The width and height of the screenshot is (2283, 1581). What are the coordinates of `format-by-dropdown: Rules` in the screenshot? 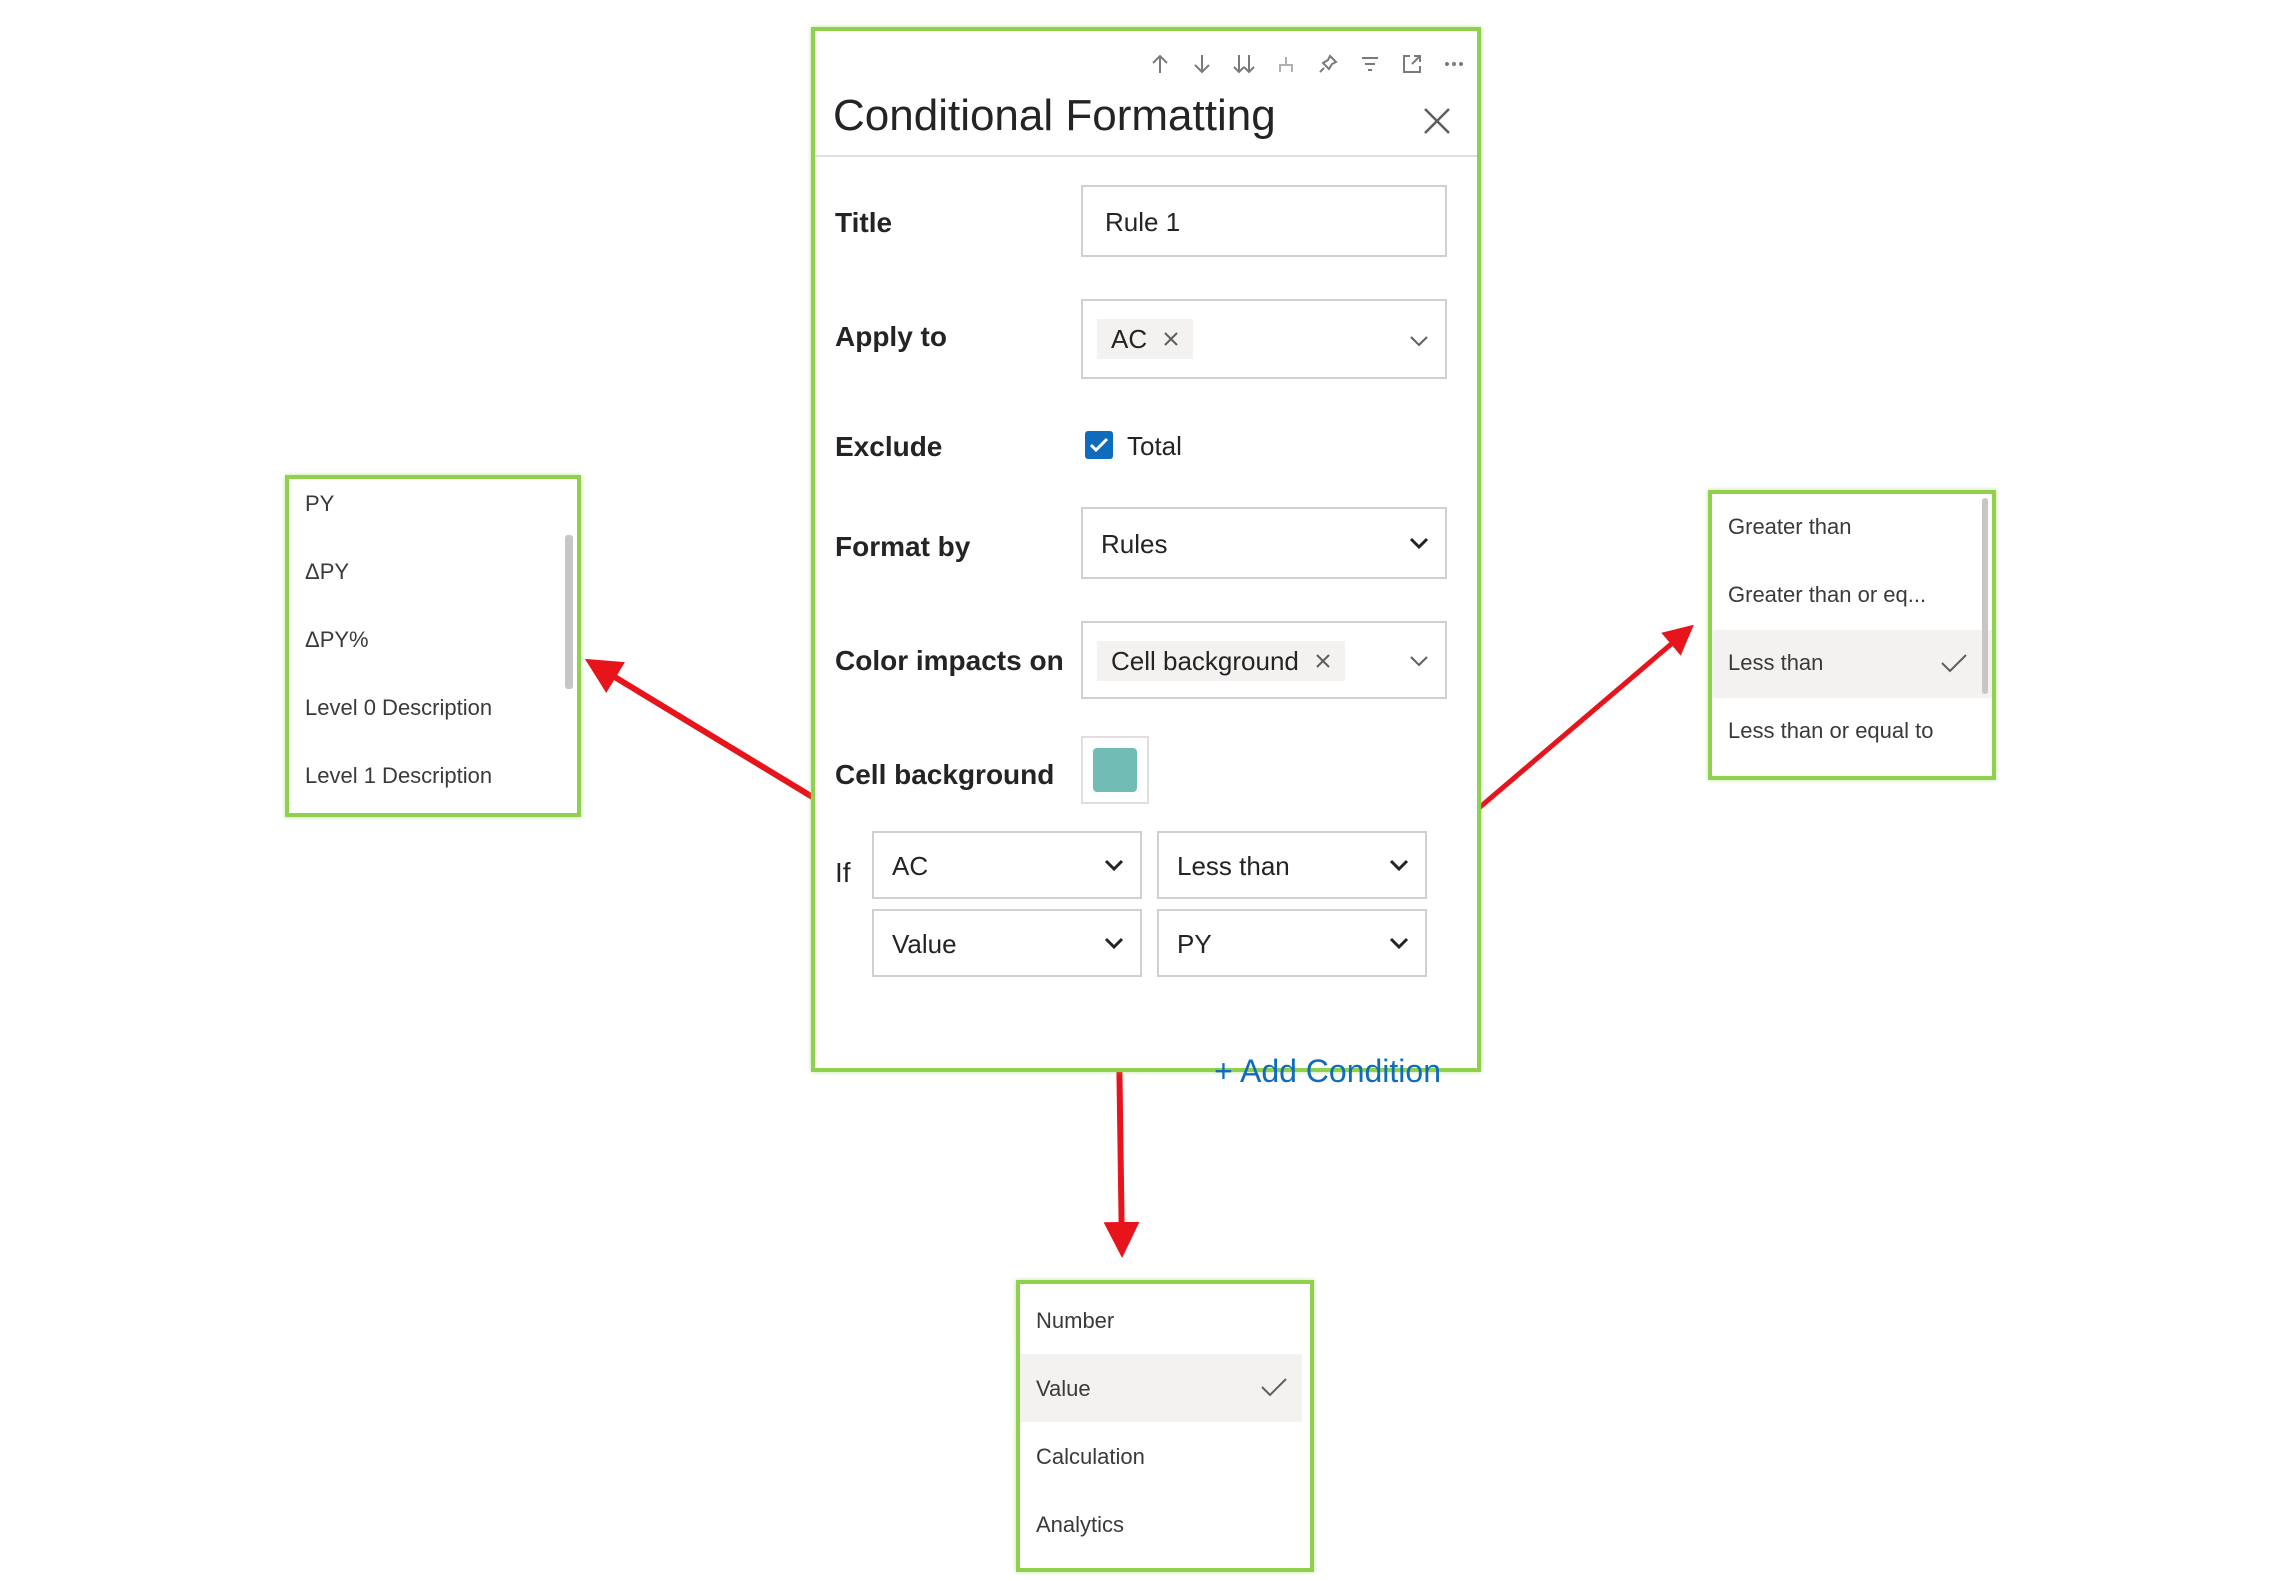 It's located at (1264, 543).